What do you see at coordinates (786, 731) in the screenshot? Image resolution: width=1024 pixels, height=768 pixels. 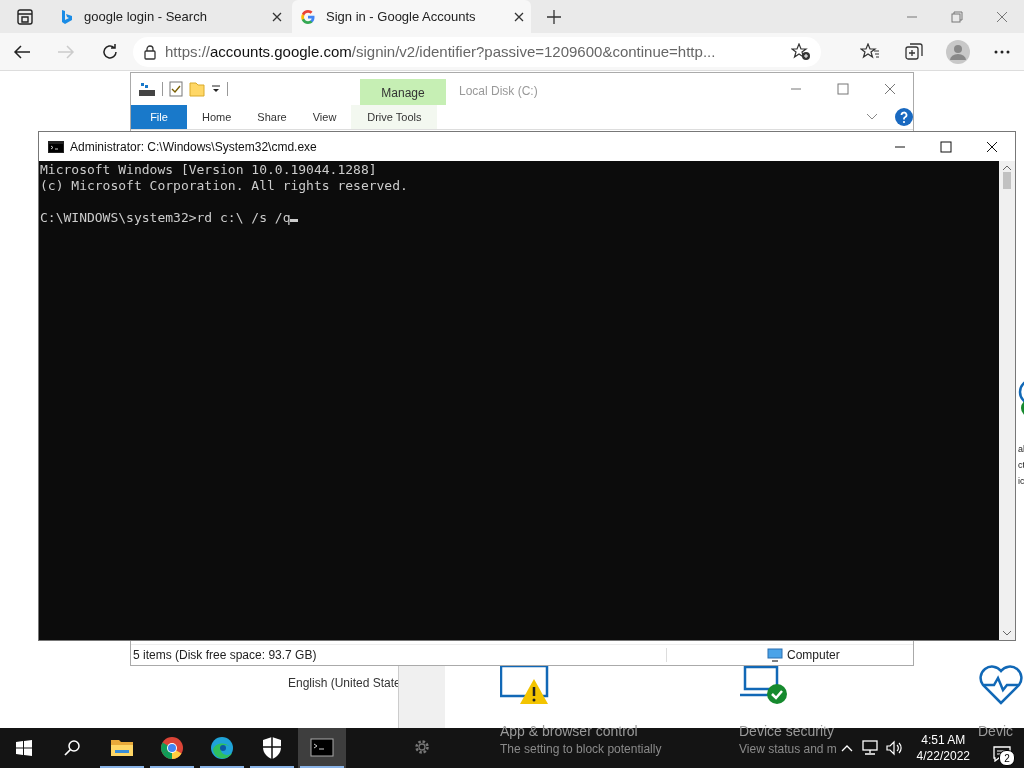 I see `card-title: Device security` at bounding box center [786, 731].